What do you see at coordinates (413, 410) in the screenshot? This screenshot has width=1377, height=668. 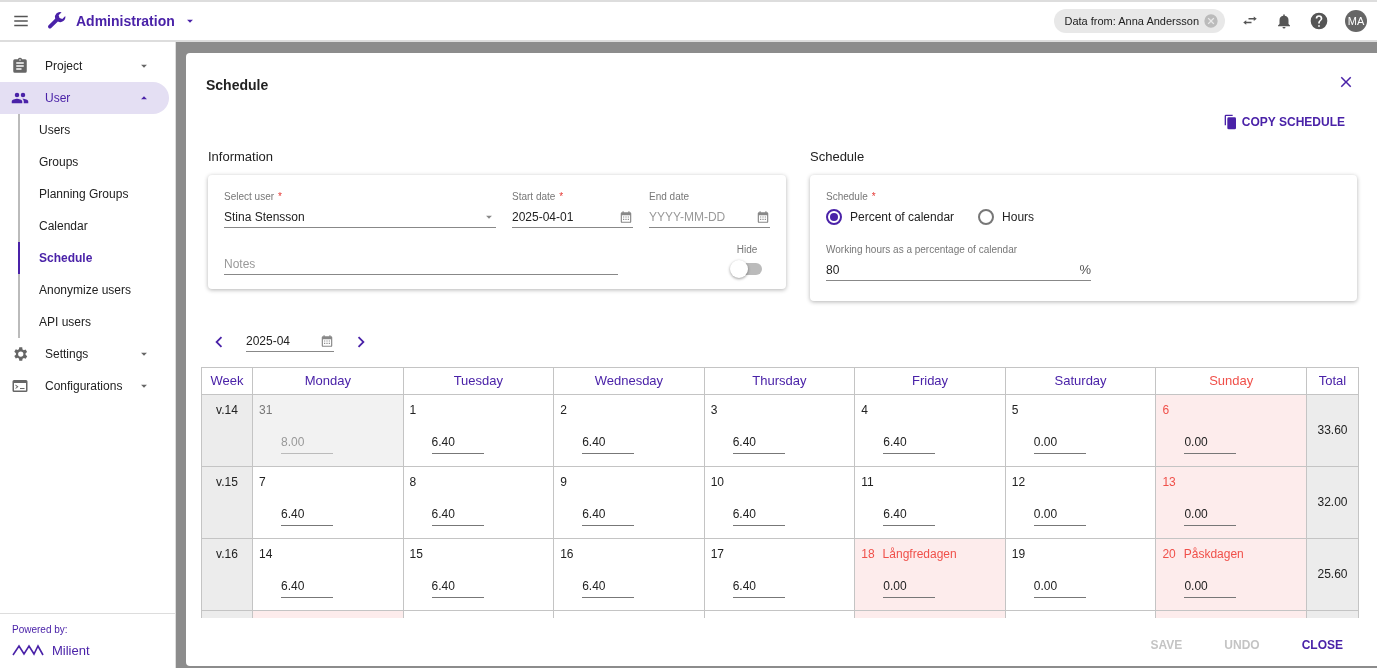 I see `day-number: 1` at bounding box center [413, 410].